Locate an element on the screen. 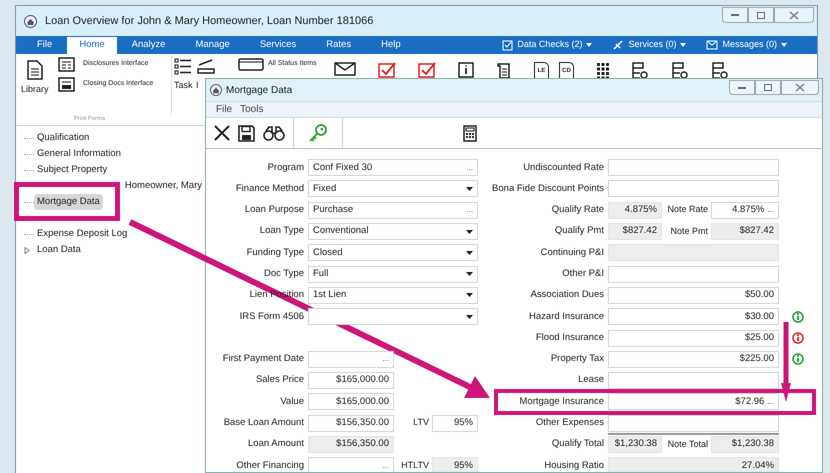  input-field: $156,350.00 is located at coordinates (351, 423).